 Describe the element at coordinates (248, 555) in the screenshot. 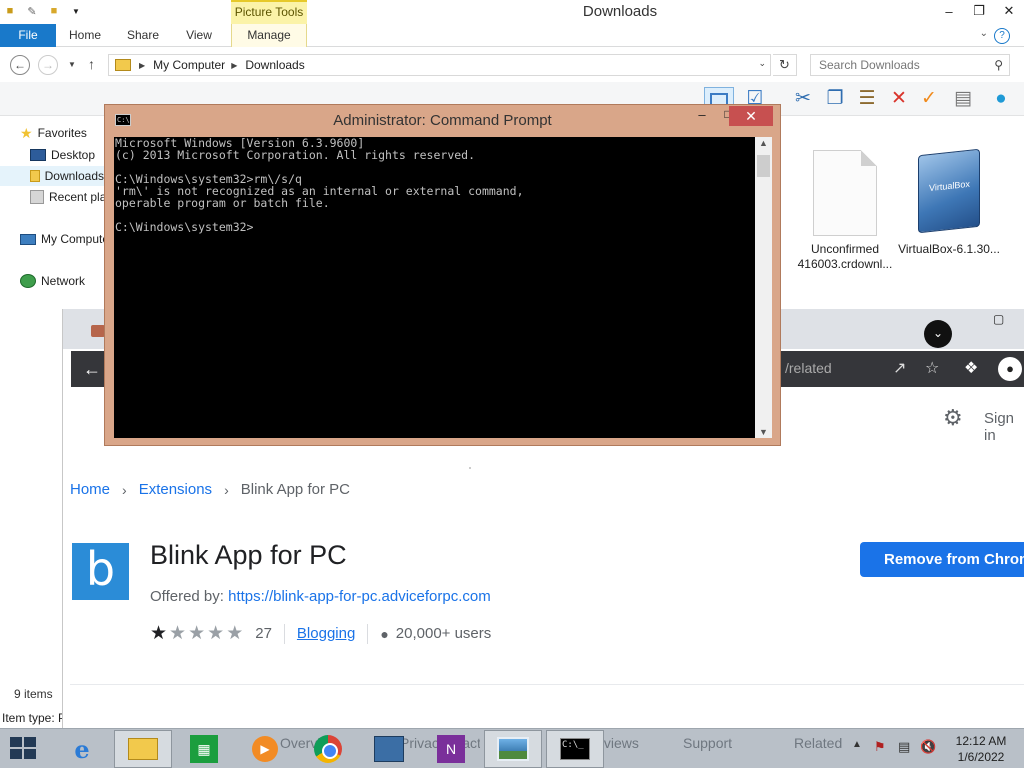

I see `extension-title: Blink App for PC` at that location.